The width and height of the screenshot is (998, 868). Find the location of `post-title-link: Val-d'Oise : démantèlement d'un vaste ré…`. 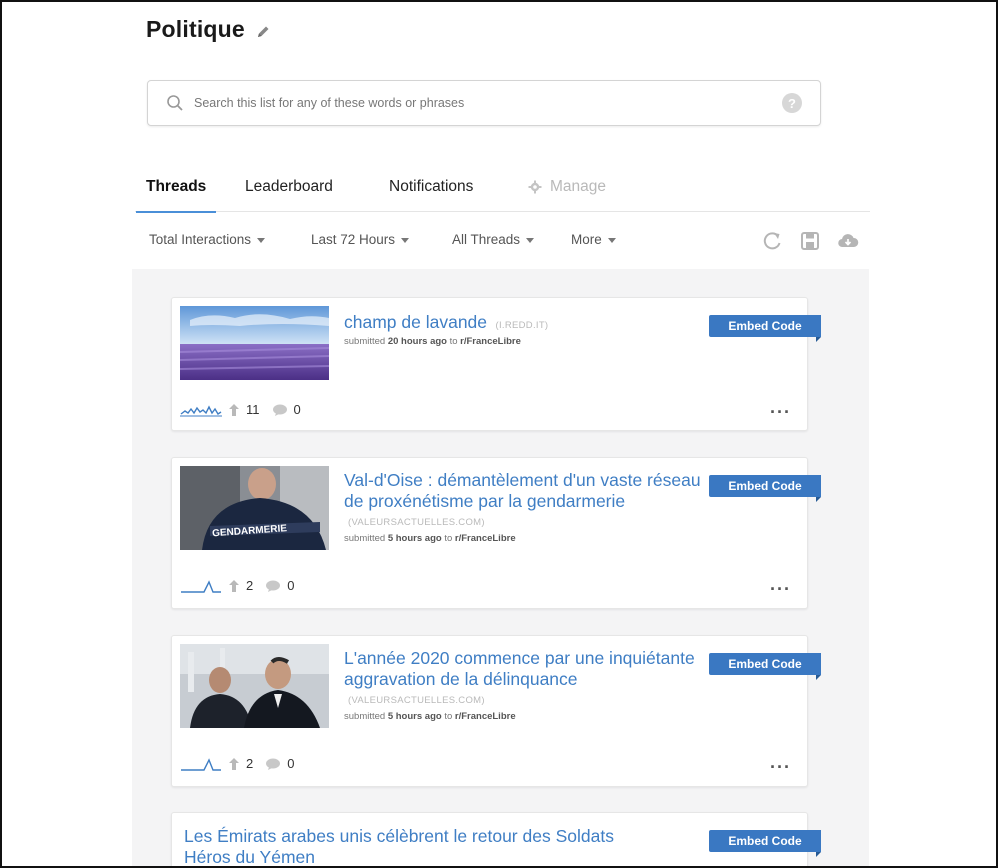

post-title-link: Val-d'Oise : démantèlement d'un vaste ré… is located at coordinates (522, 490).